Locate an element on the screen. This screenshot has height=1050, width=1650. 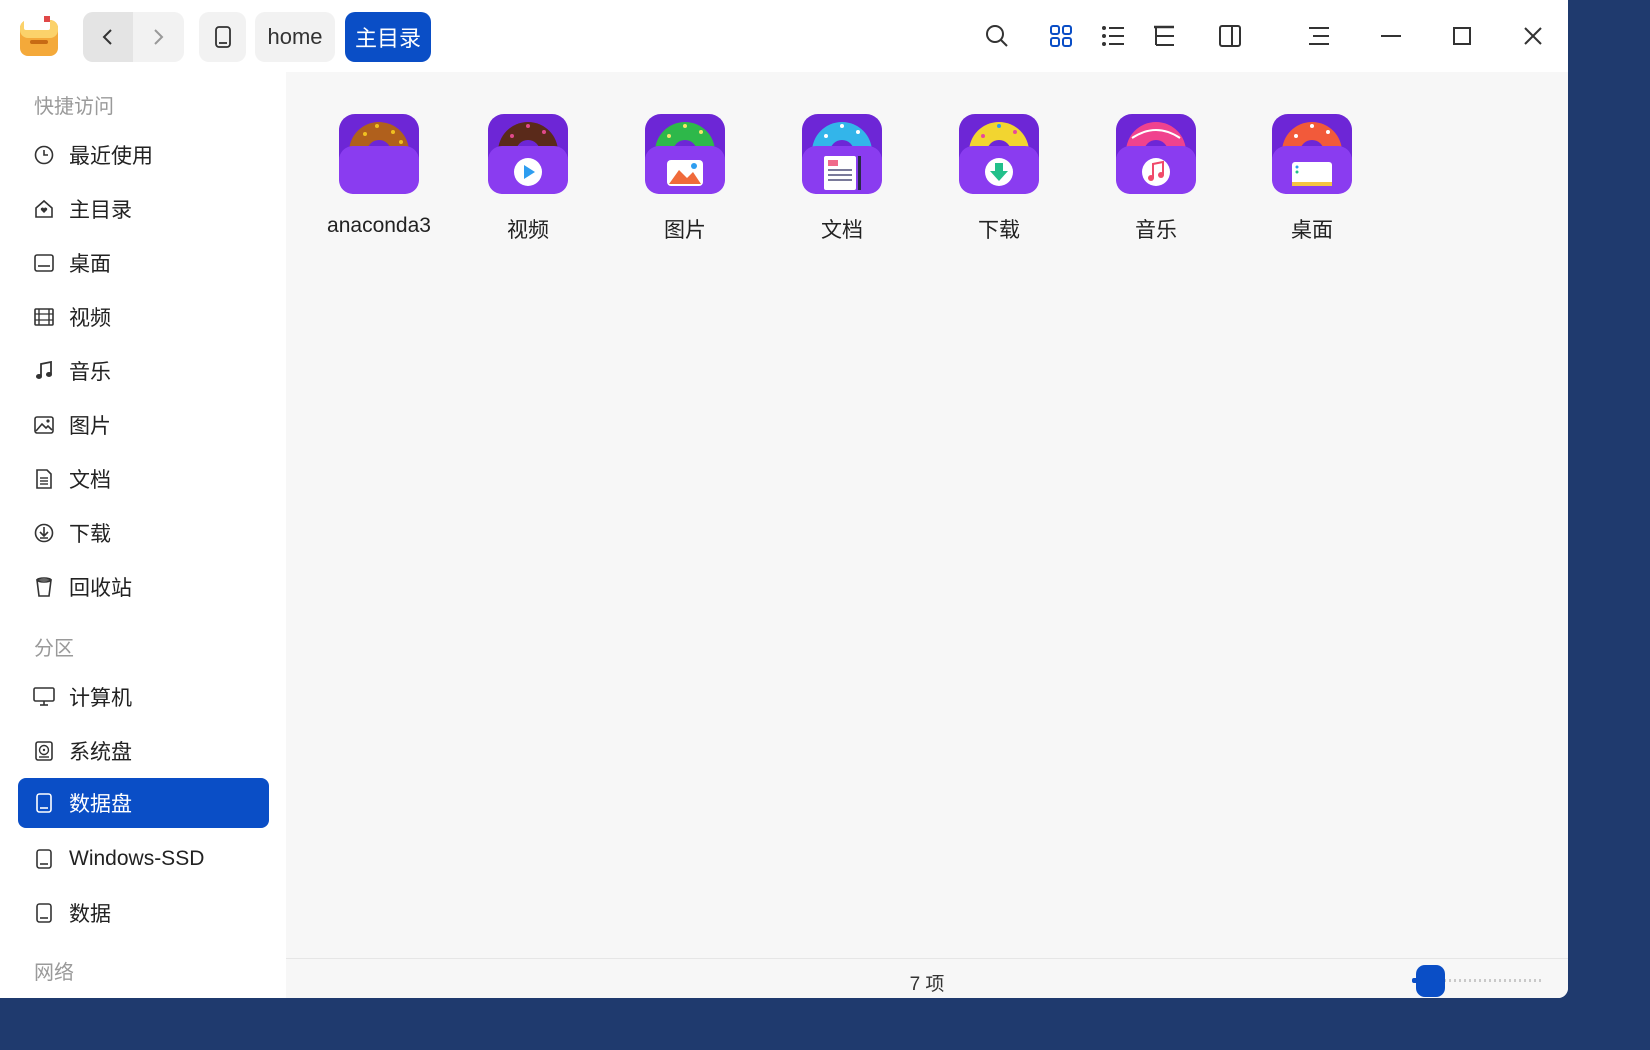
sidebar-item-music: 音乐 is located at coordinates (143, 371).